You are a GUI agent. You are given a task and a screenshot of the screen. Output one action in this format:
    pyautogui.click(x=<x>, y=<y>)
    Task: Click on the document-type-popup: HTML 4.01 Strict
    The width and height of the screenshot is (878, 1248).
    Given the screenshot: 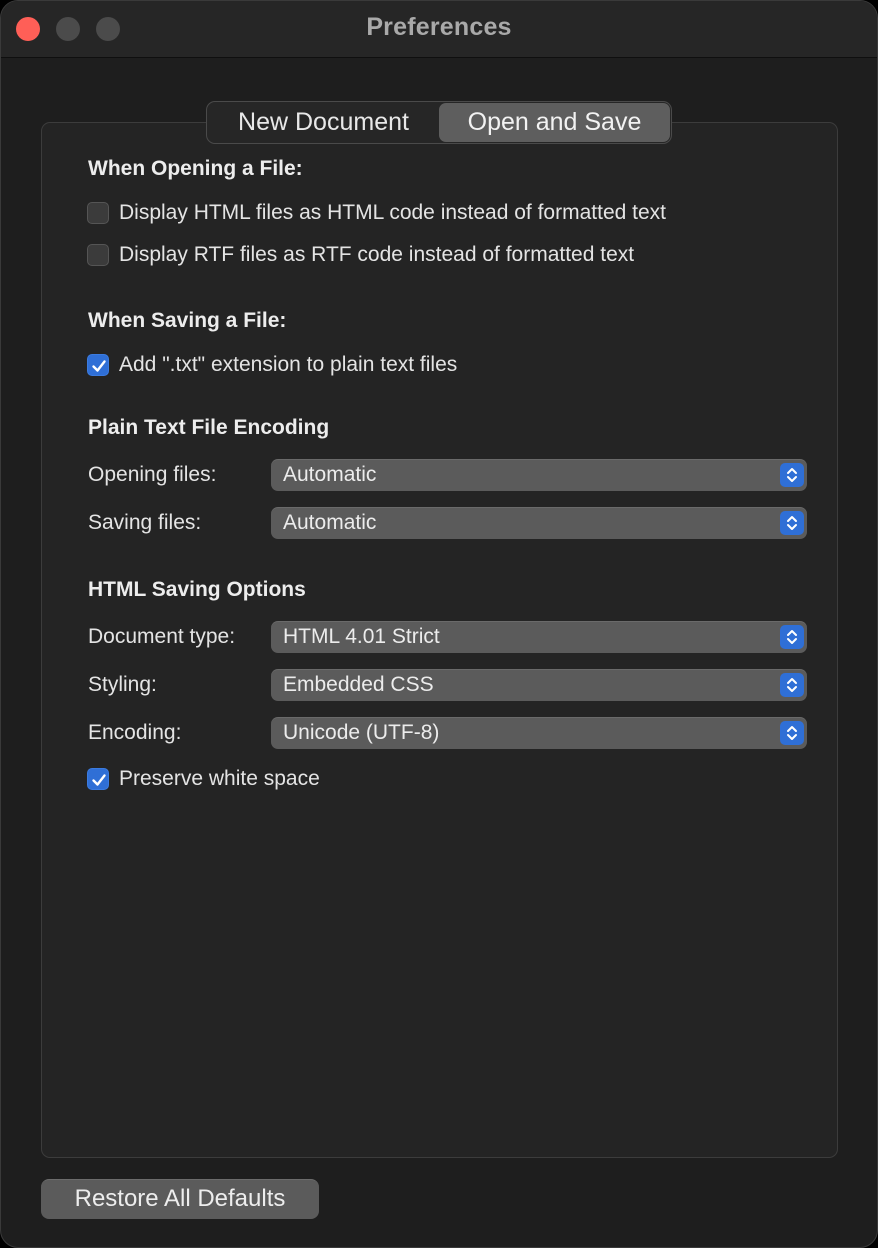 What is the action you would take?
    pyautogui.click(x=539, y=637)
    